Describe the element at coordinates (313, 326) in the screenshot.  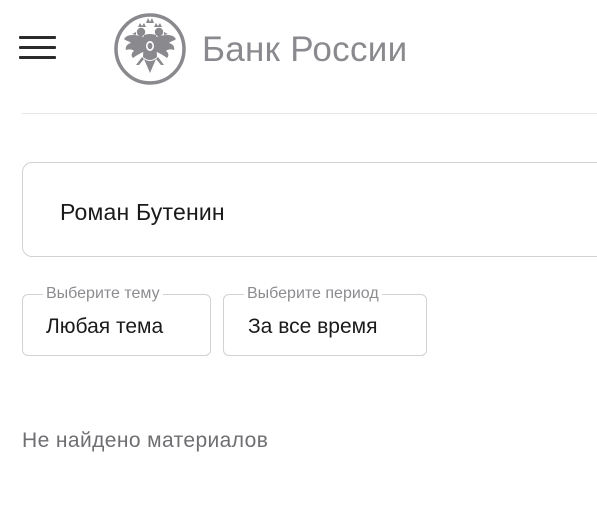
I see `period-select-value: За все время` at that location.